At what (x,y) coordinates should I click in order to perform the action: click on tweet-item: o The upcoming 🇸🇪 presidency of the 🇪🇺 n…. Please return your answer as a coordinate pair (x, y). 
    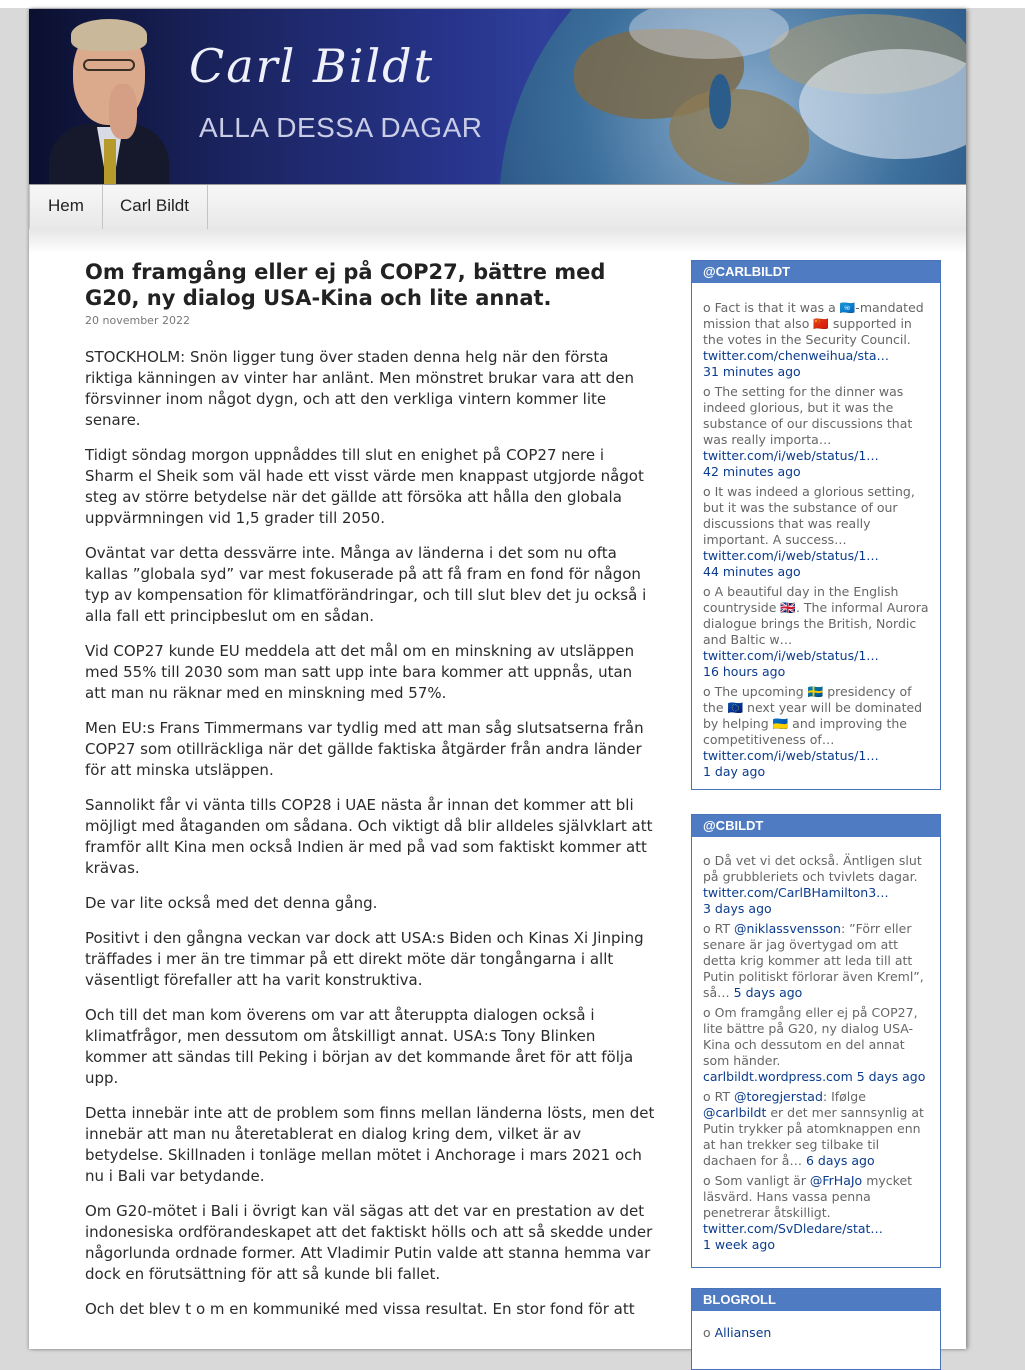
    Looking at the image, I should click on (813, 731).